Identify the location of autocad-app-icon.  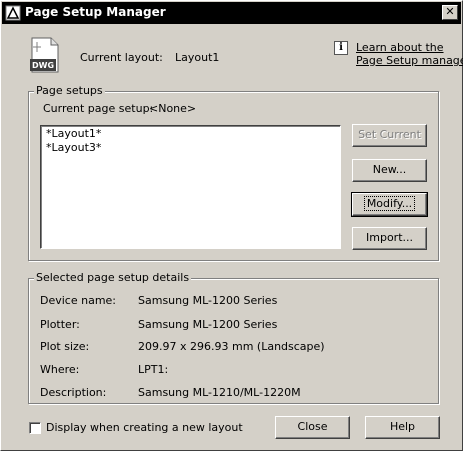
(13, 13).